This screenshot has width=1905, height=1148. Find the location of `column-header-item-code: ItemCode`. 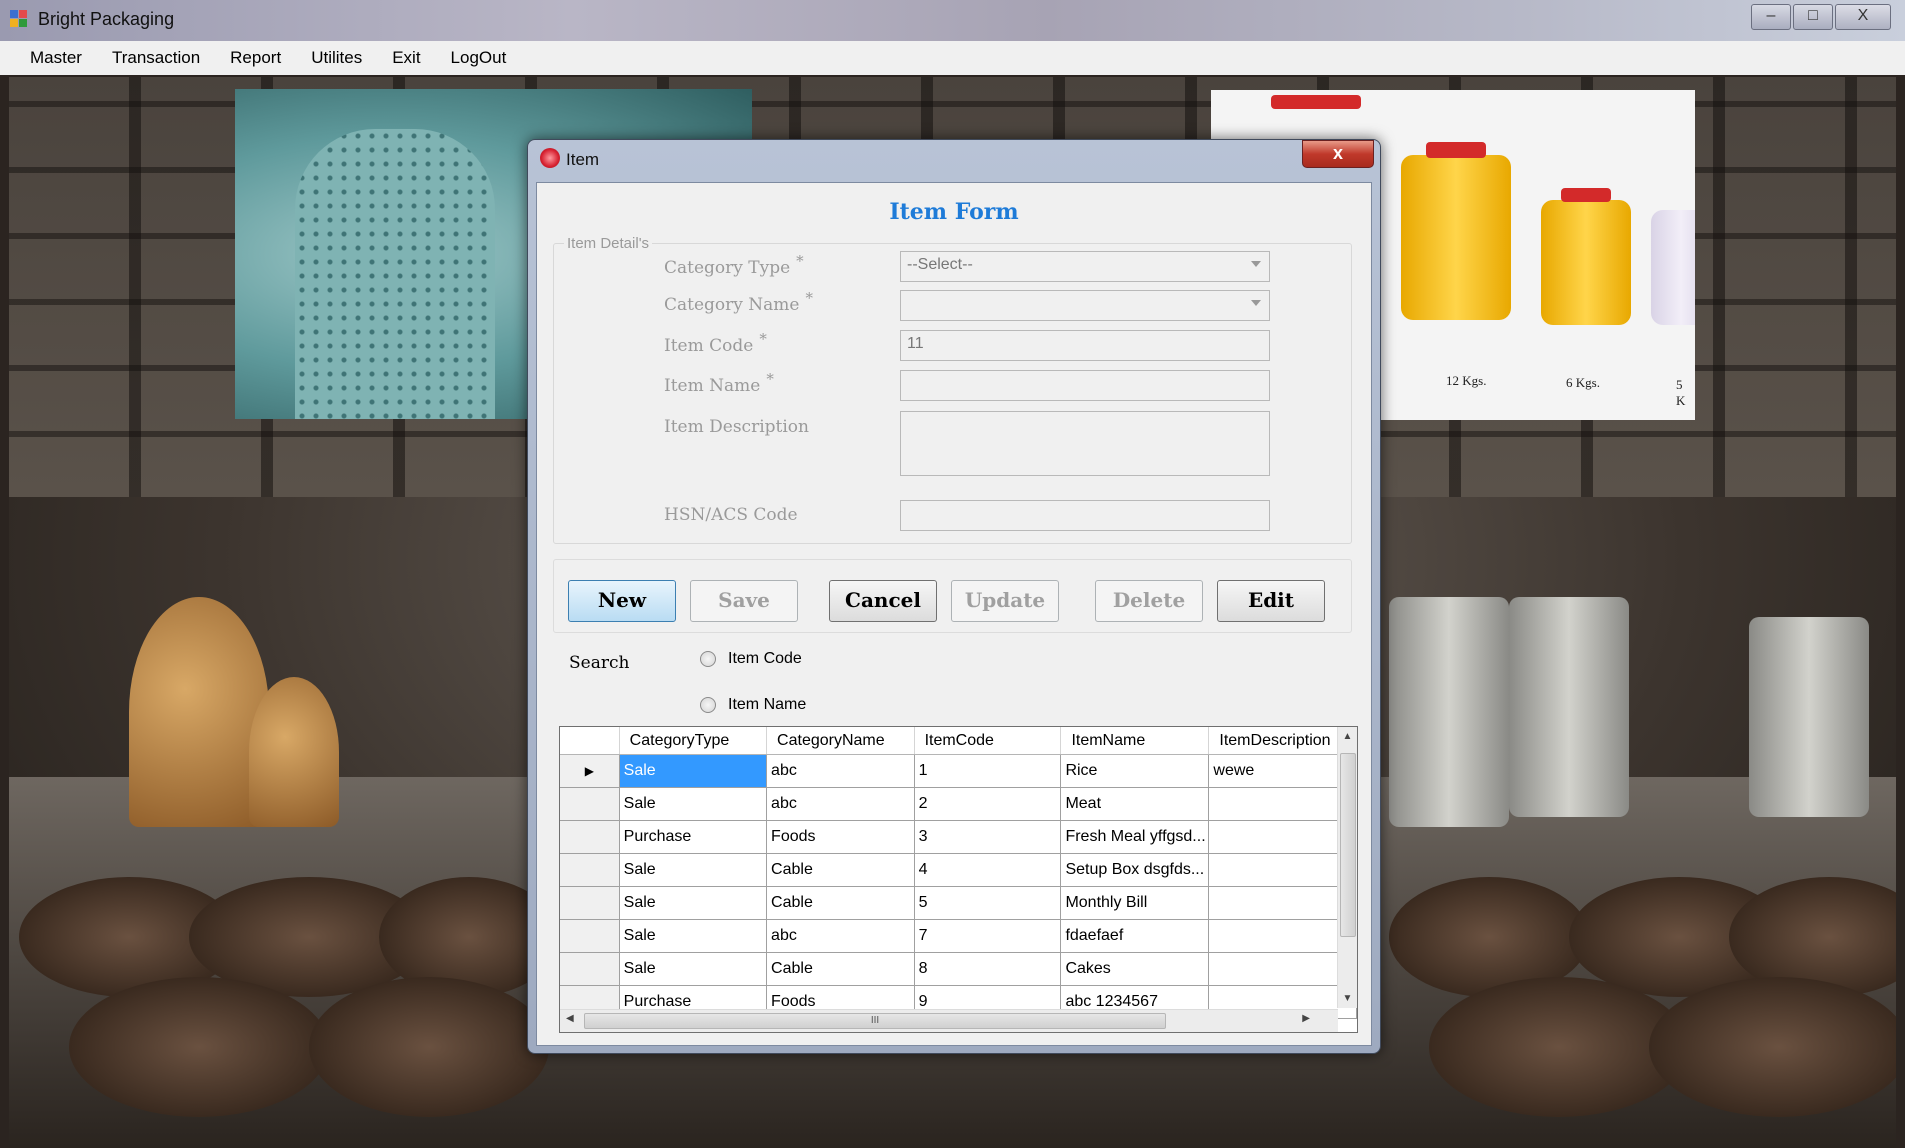

column-header-item-code: ItemCode is located at coordinates (988, 741).